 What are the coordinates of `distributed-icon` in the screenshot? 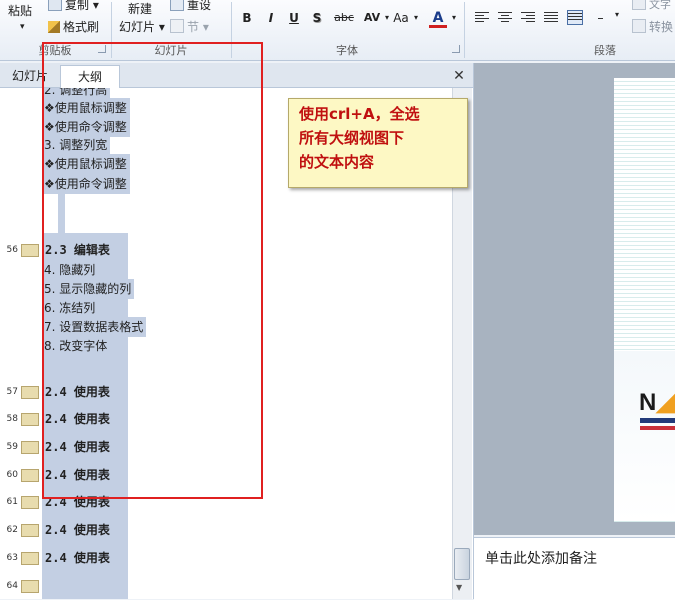 It's located at (575, 17).